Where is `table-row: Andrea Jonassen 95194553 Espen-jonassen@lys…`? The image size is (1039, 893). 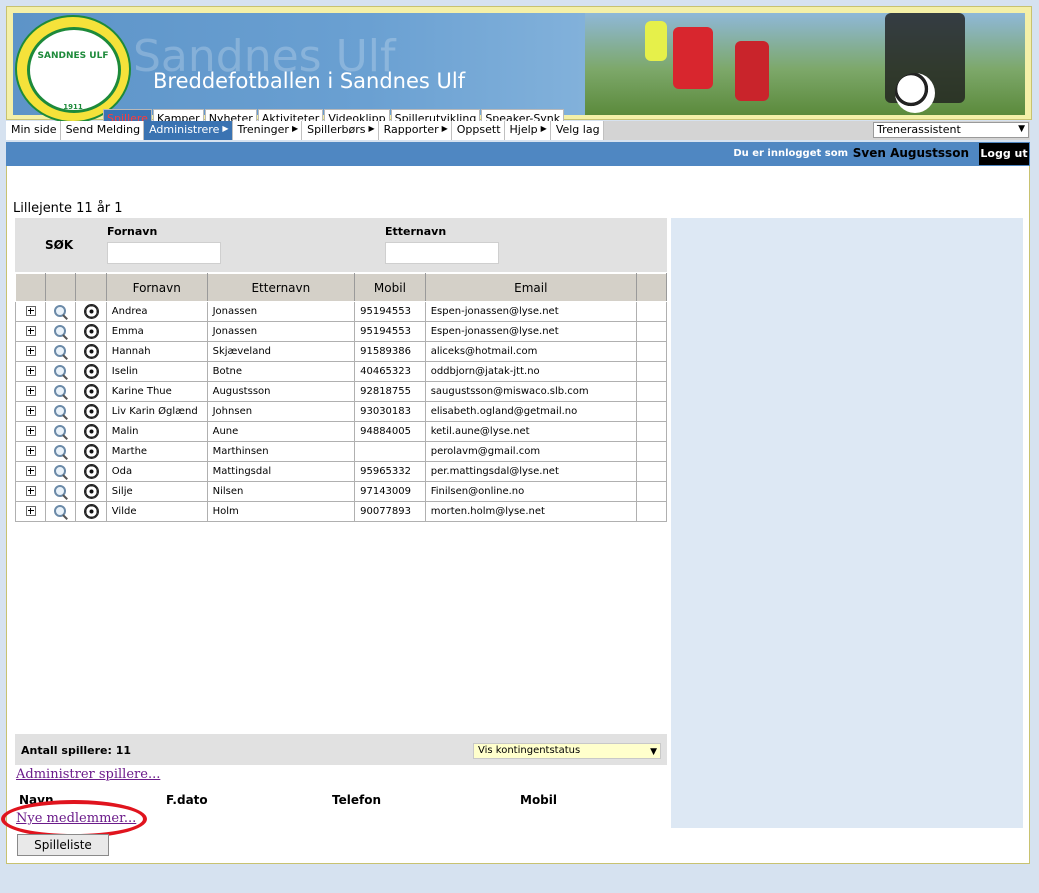
table-row: Andrea Jonassen 95194553 Espen-jonassen@lys… is located at coordinates (341, 311).